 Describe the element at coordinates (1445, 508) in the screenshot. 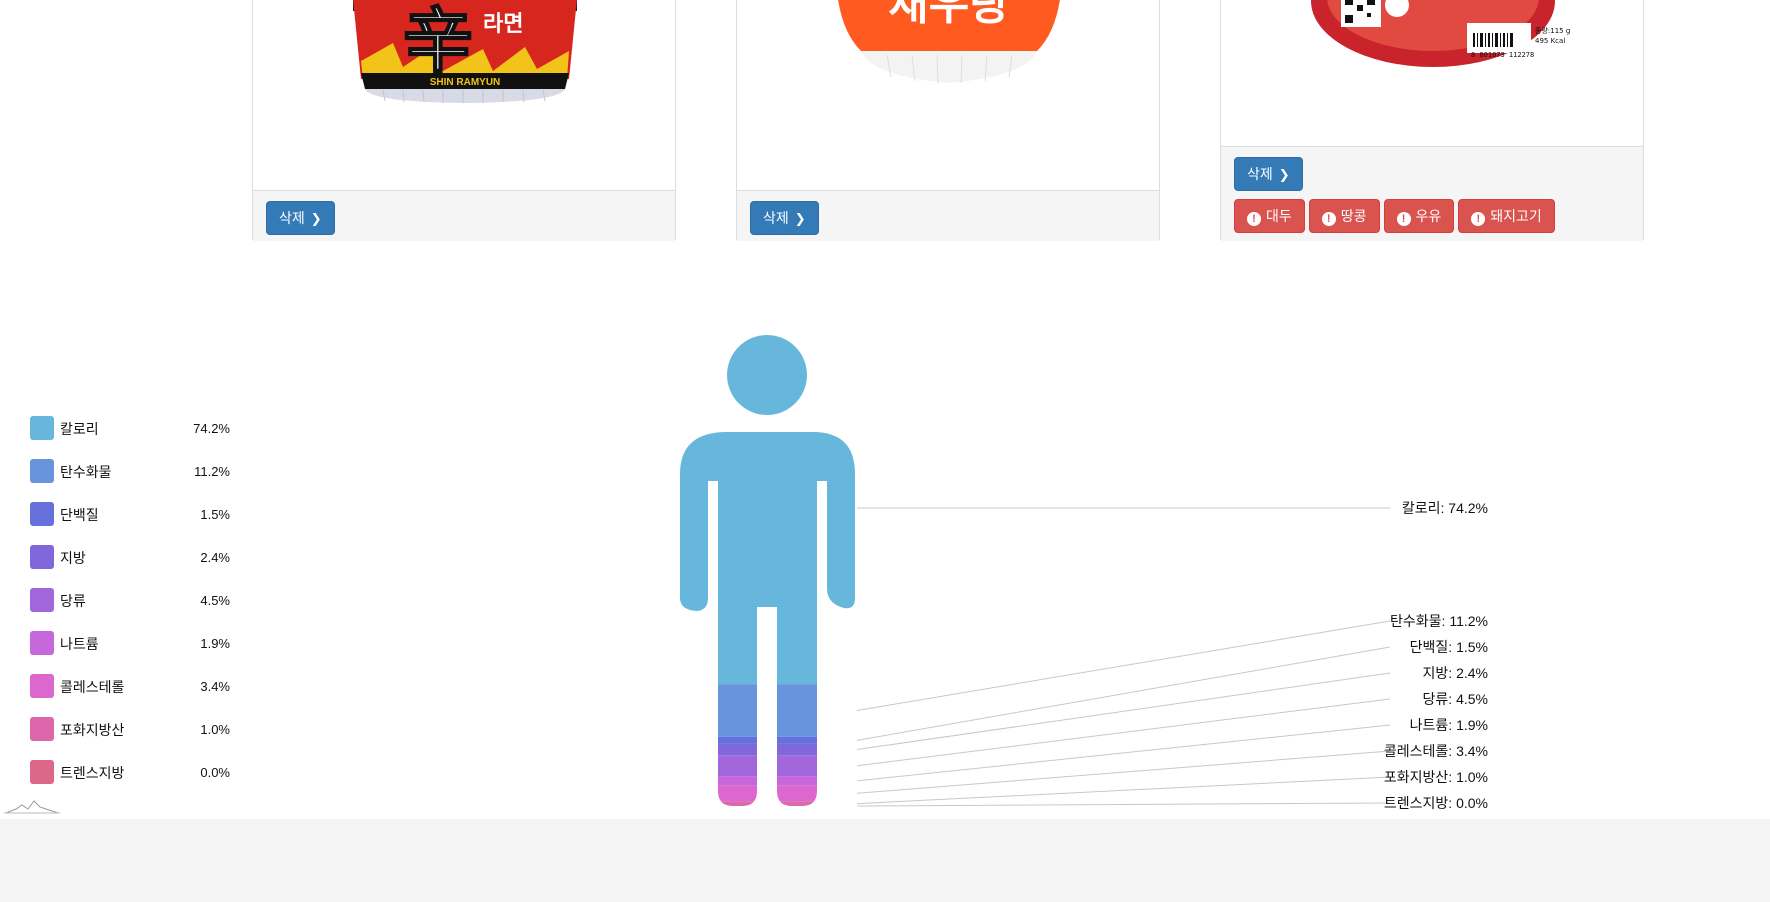

I see `callout-label: 칼로리: 74.2%` at that location.